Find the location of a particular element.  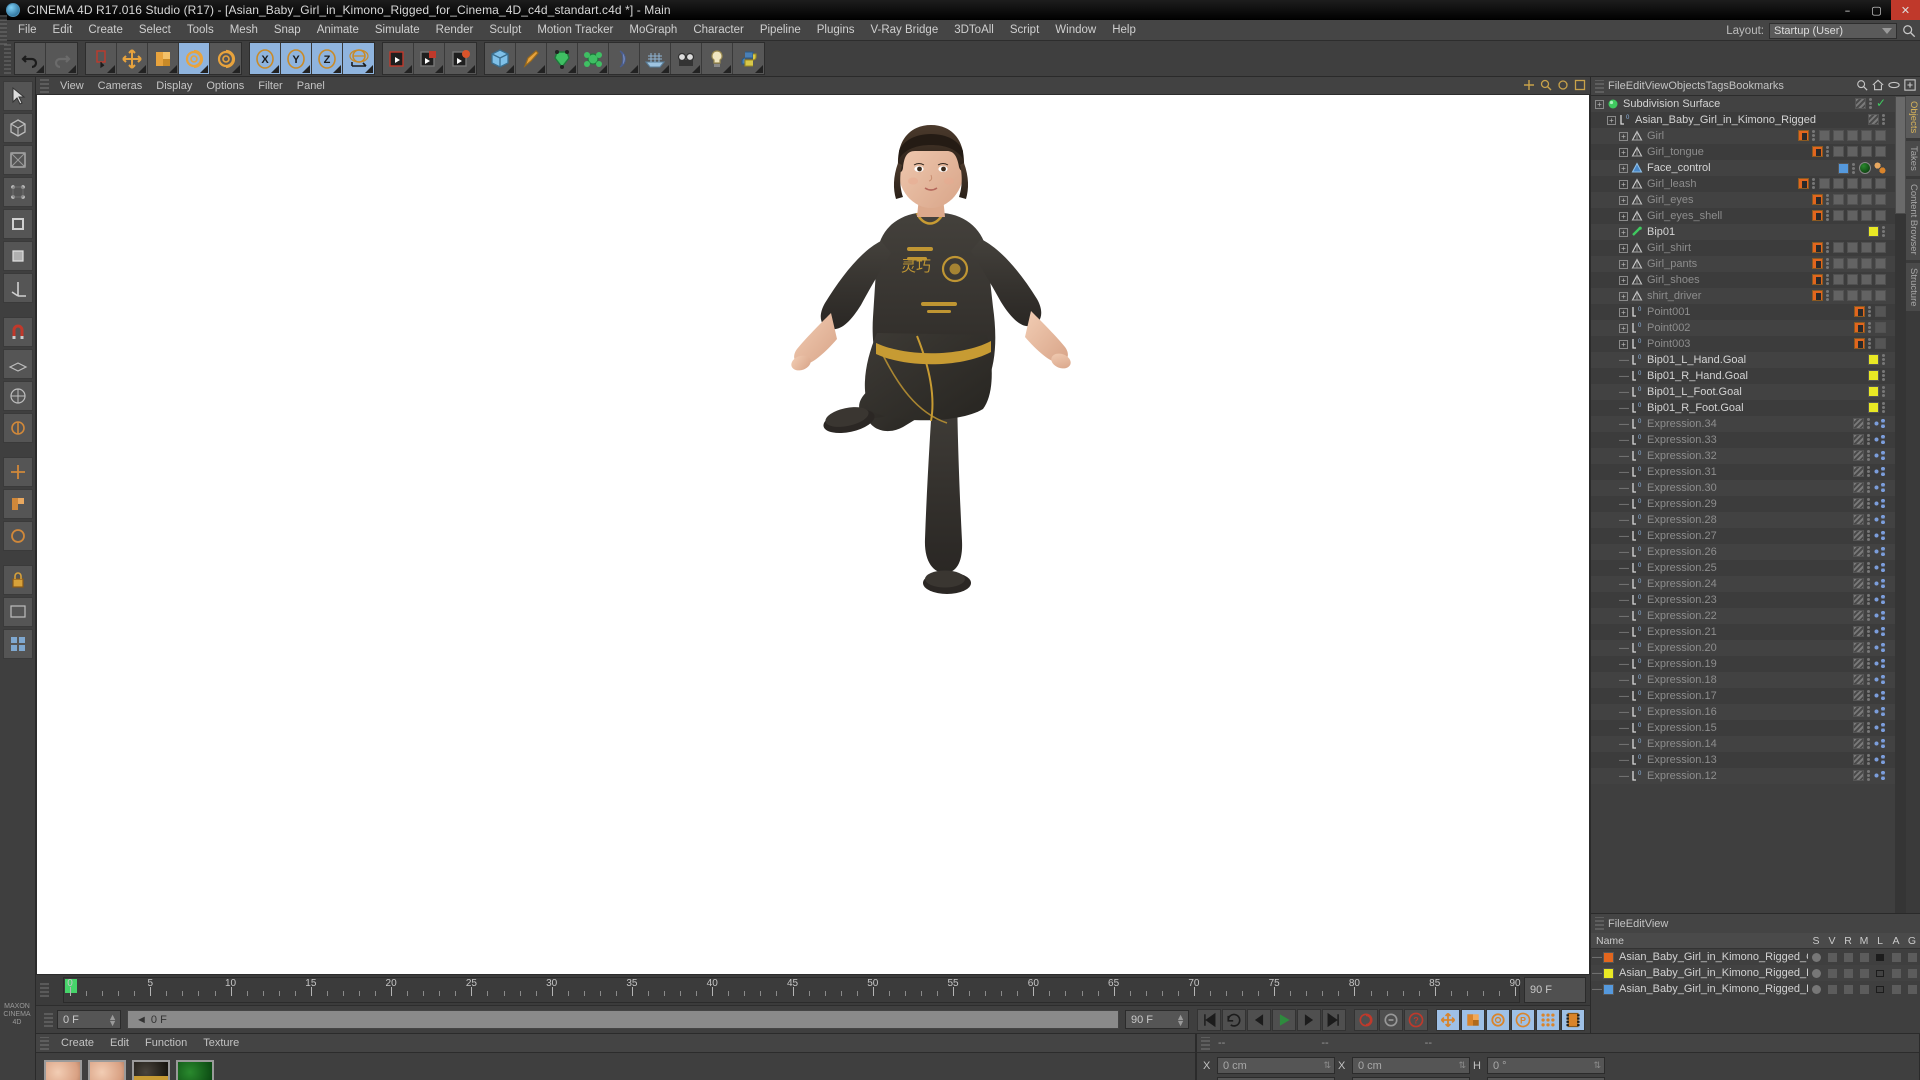

timeline-grip is located at coordinates (44, 990).